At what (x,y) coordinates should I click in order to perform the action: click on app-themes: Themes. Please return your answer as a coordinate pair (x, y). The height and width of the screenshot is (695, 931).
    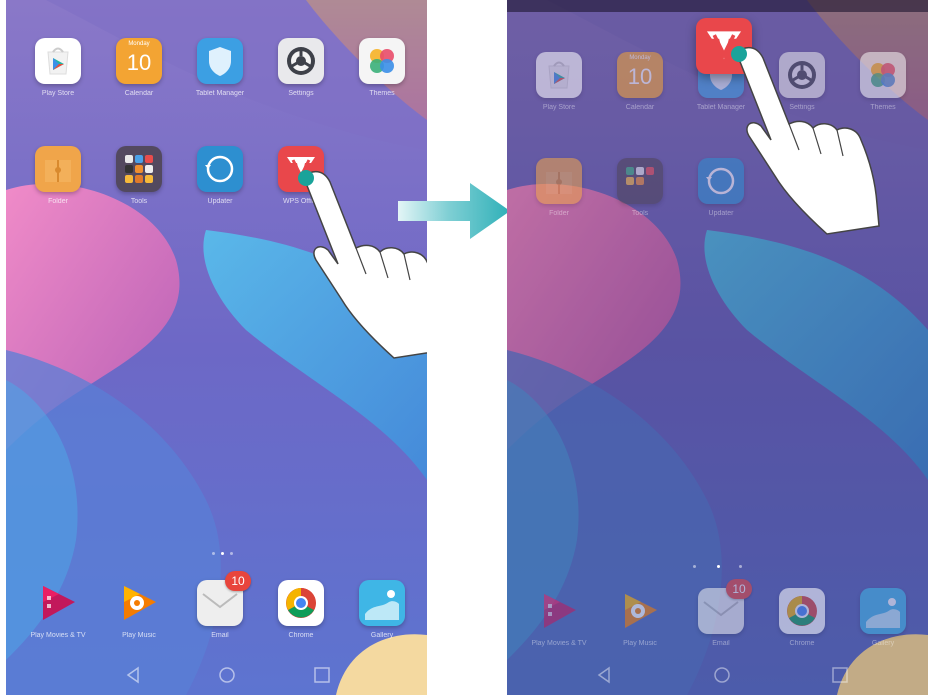
    Looking at the image, I should click on (382, 67).